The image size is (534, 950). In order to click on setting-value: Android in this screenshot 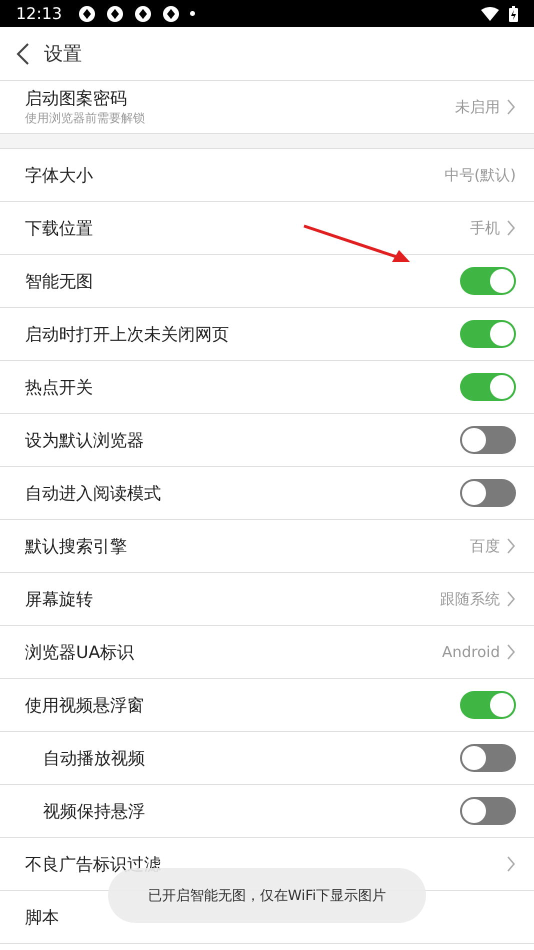, I will do `click(471, 652)`.